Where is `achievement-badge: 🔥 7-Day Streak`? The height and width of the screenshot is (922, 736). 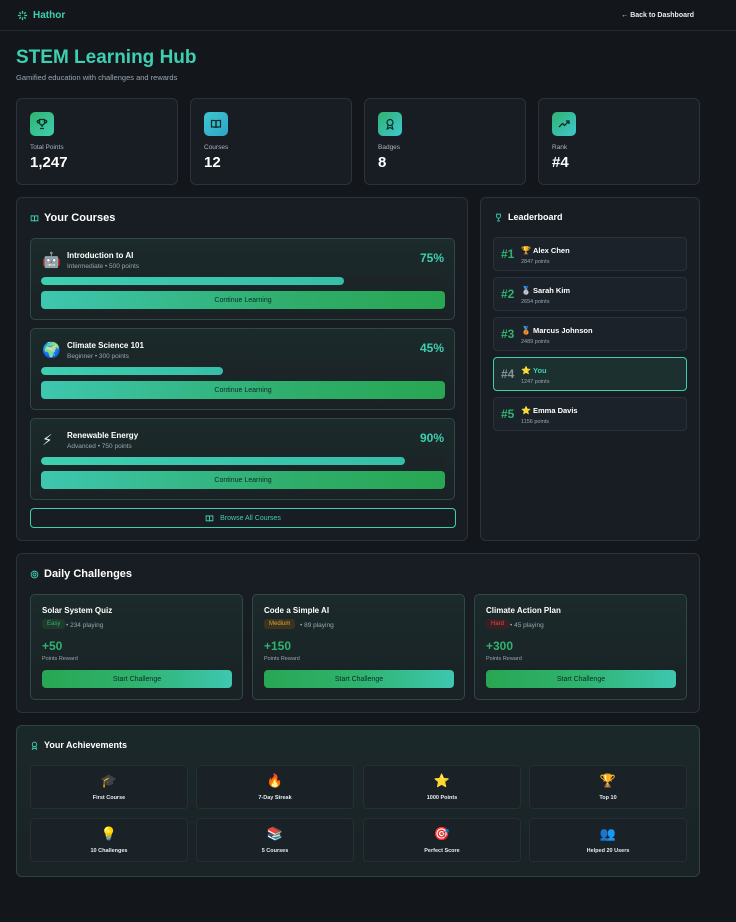 achievement-badge: 🔥 7-Day Streak is located at coordinates (275, 787).